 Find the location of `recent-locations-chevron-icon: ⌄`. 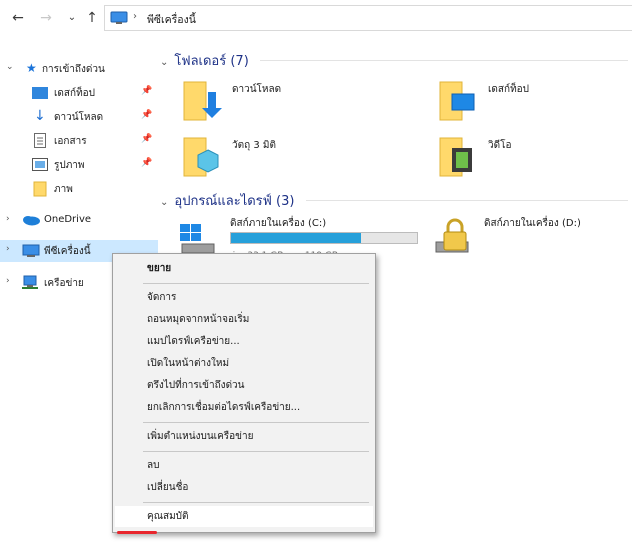

recent-locations-chevron-icon: ⌄ is located at coordinates (72, 18).